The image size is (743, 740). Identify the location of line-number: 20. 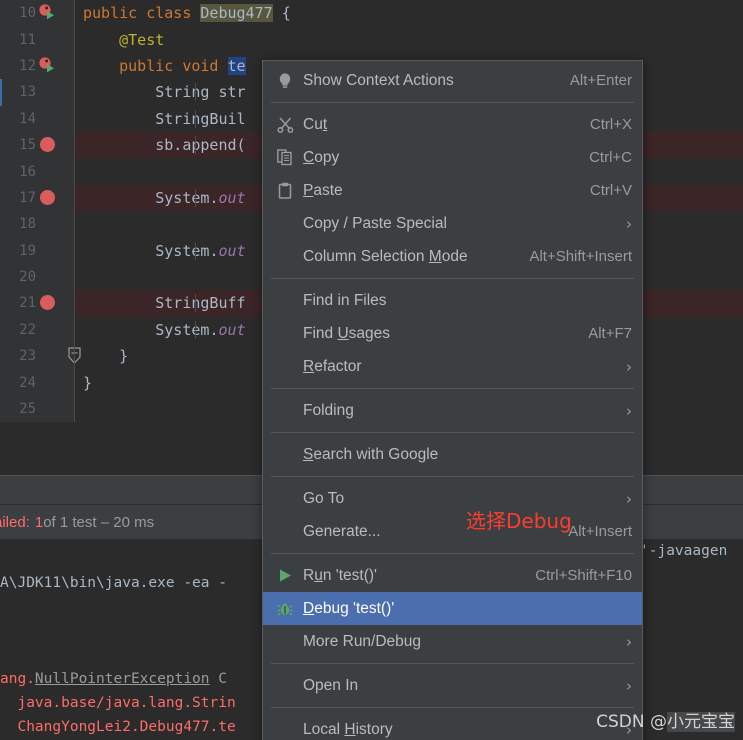
(27, 277).